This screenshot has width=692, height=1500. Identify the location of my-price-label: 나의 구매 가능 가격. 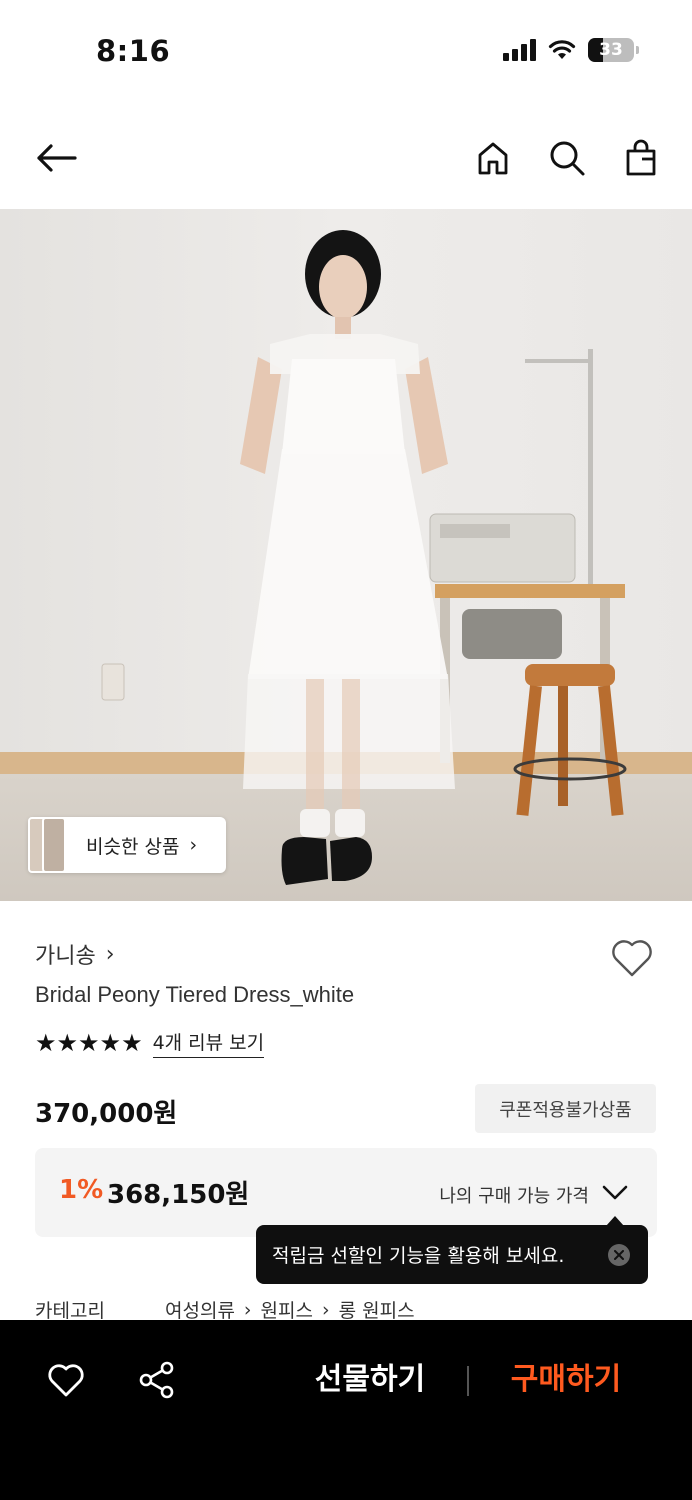
(514, 1196).